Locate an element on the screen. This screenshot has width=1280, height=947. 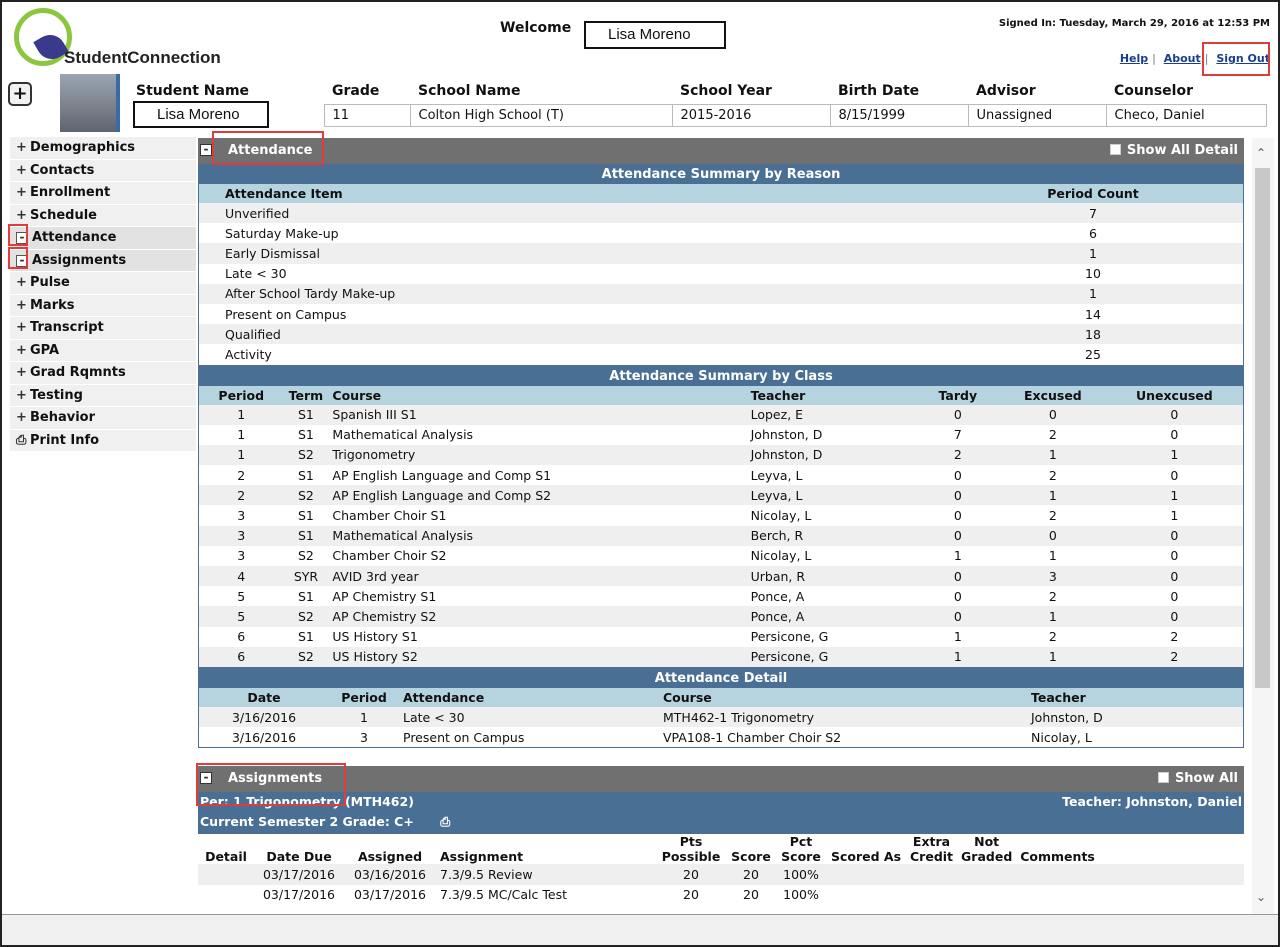
sidebar-item-label: Contacts is located at coordinates (62, 170).